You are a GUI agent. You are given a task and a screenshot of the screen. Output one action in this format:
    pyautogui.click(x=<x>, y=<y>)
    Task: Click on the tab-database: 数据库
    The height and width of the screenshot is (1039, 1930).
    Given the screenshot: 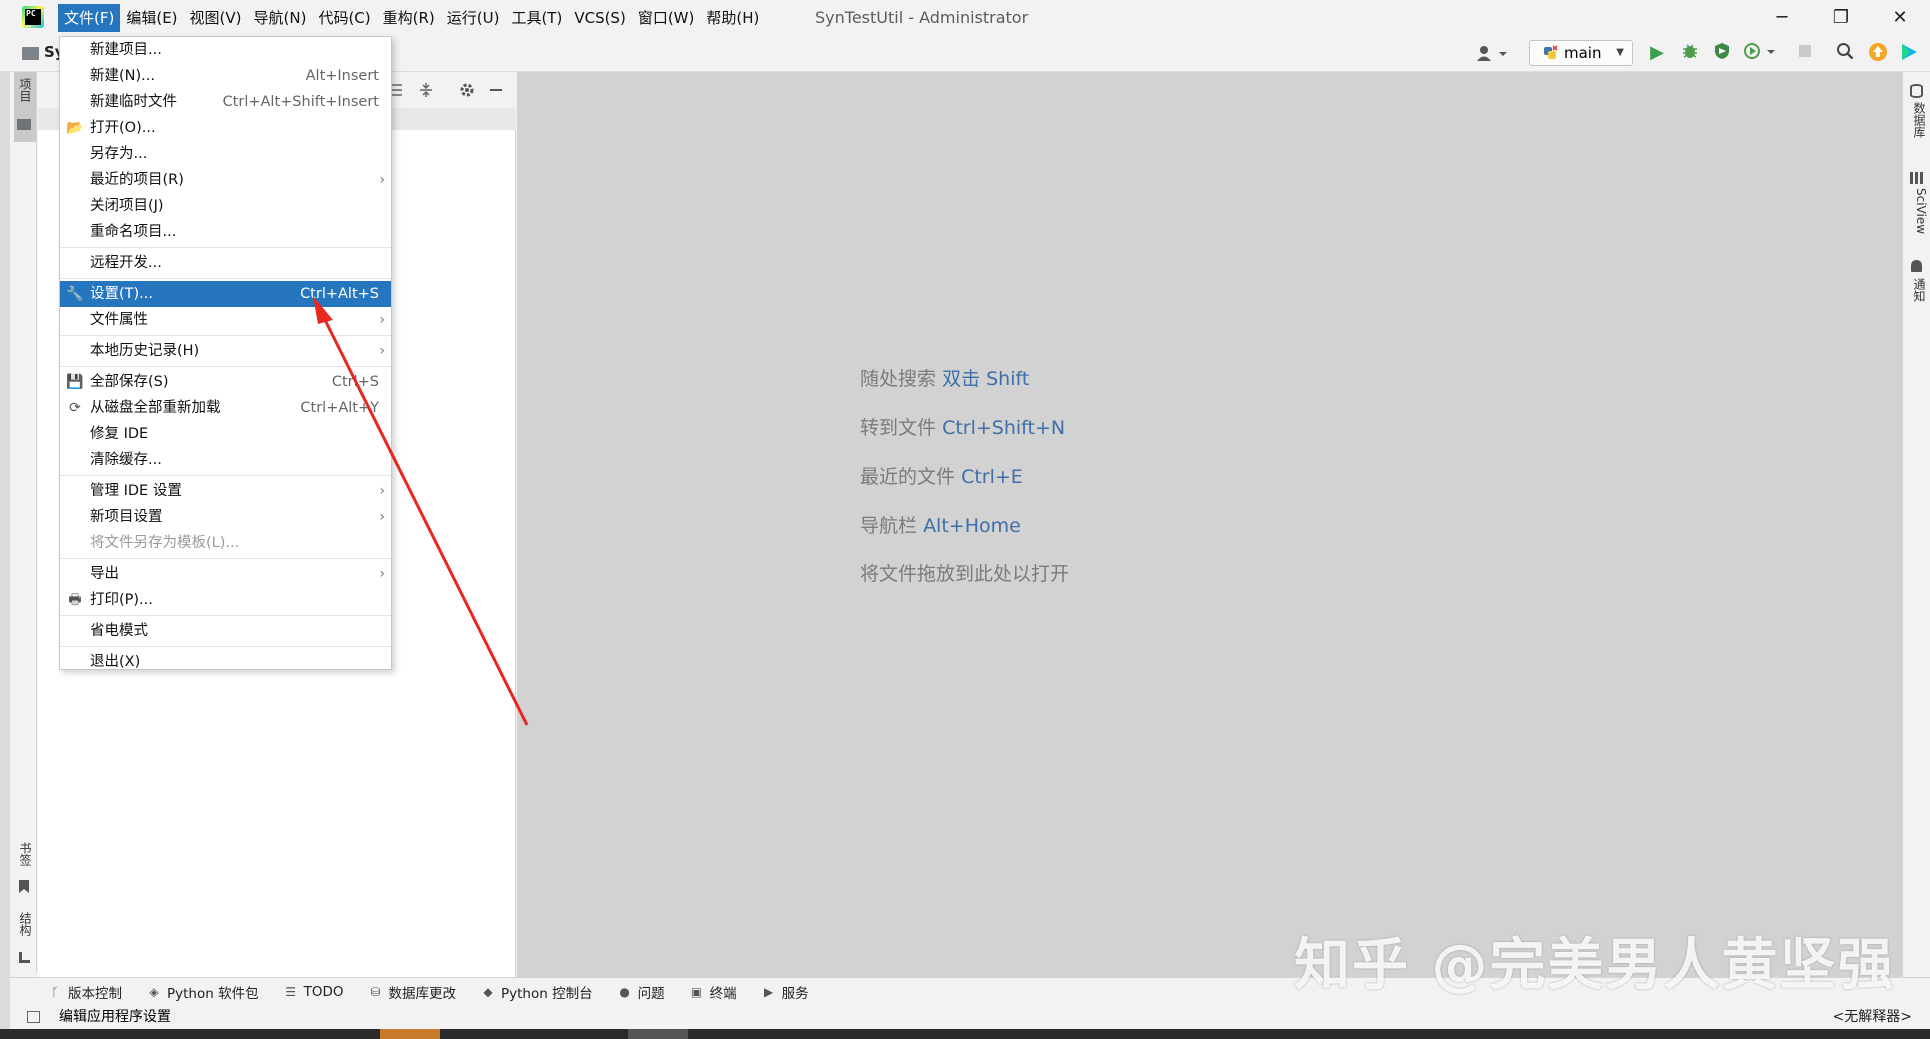 What is the action you would take?
    pyautogui.click(x=1918, y=120)
    